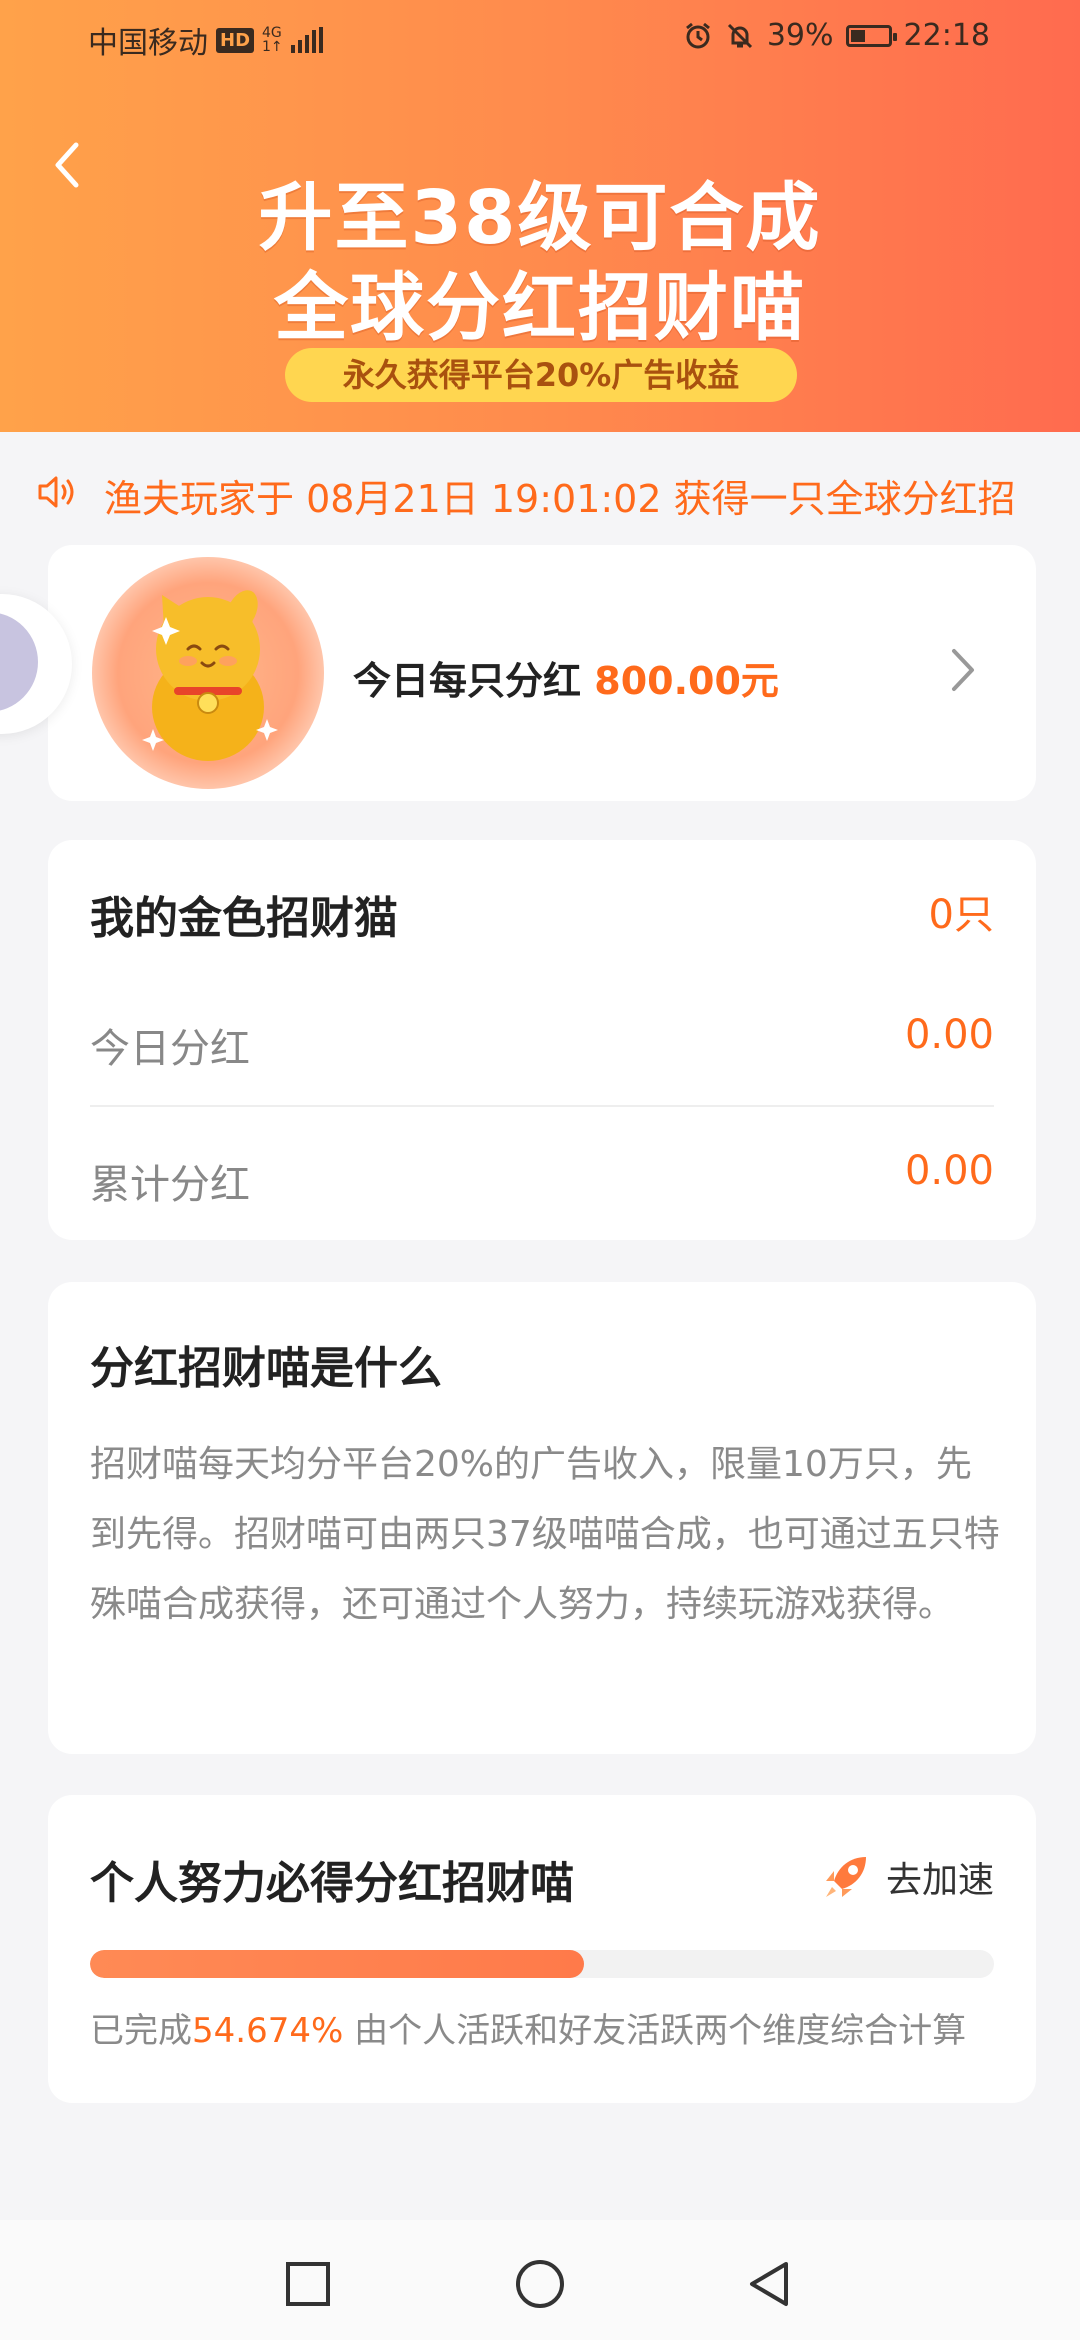  I want to click on speed-up-button: 去加速, so click(907, 1877).